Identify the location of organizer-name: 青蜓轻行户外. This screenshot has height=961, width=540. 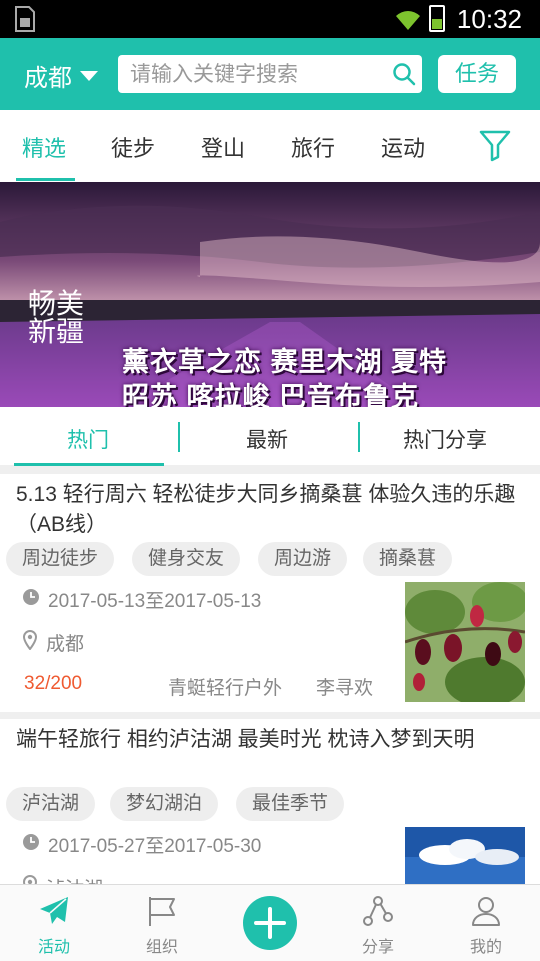
(225, 686).